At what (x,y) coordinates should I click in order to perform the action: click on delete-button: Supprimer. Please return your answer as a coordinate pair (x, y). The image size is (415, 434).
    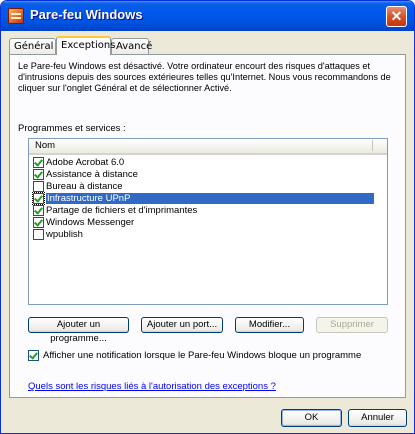
    Looking at the image, I should click on (352, 325).